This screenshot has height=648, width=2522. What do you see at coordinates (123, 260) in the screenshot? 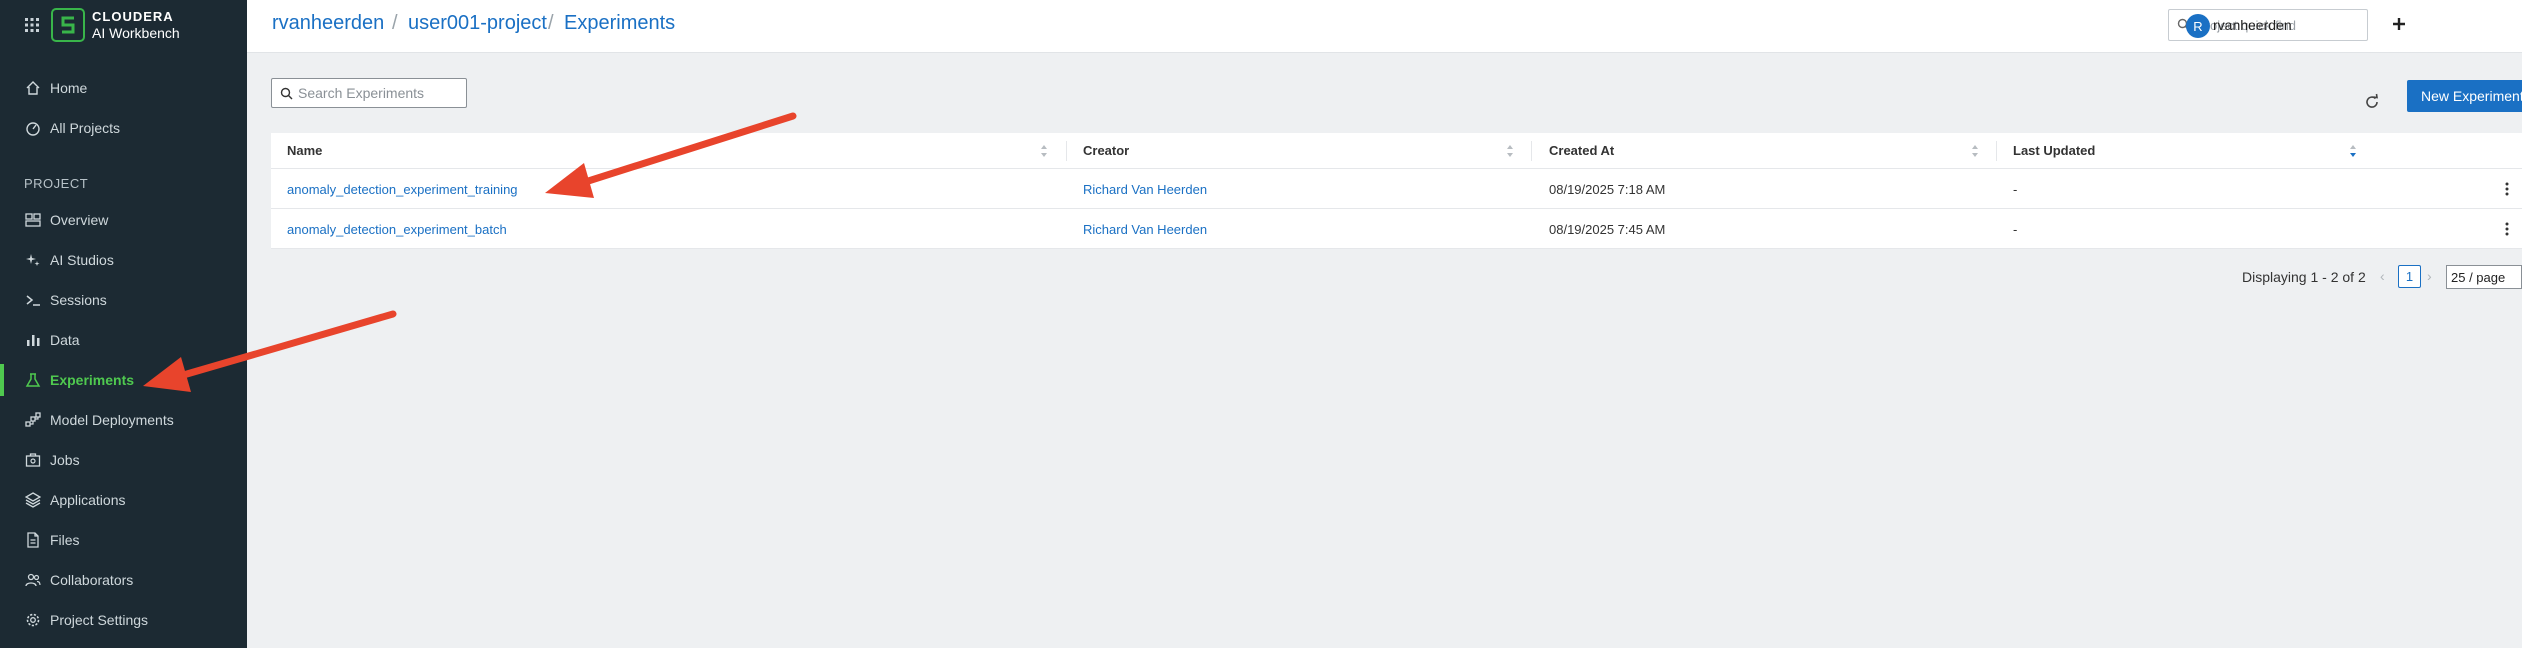
I see `sidebar-item-ai-studios: AI Studios` at bounding box center [123, 260].